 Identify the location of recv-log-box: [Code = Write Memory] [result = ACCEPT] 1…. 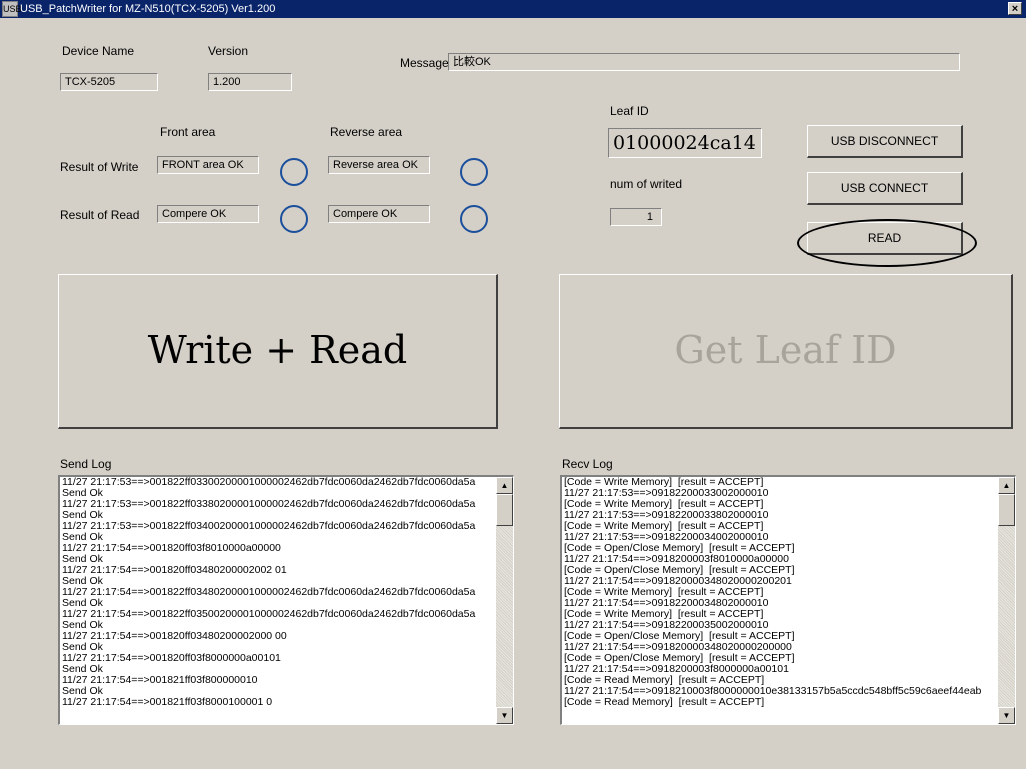
(788, 600).